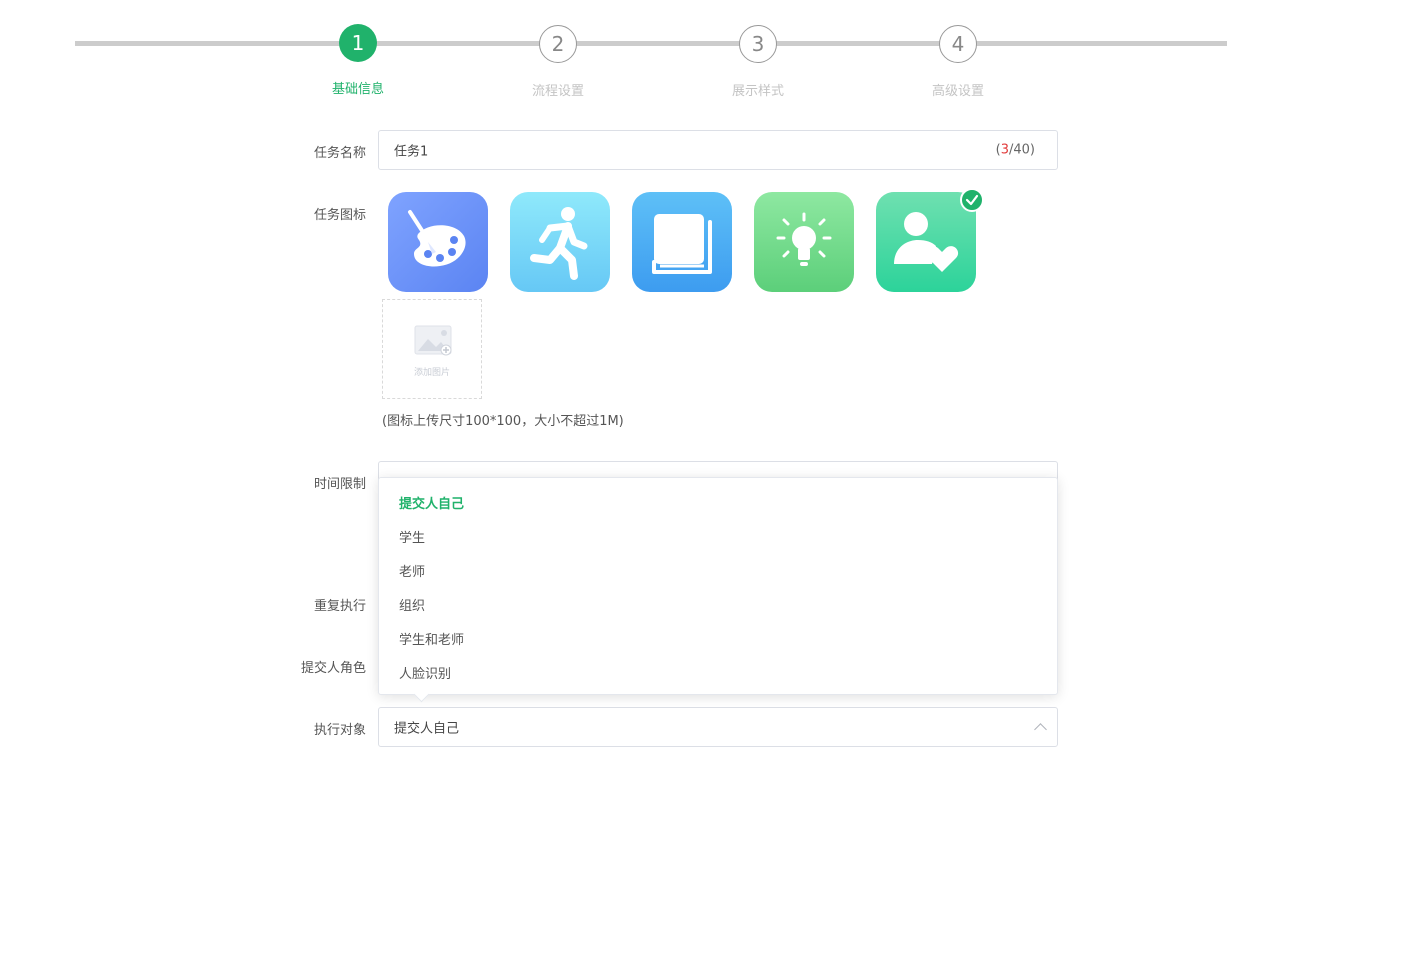  I want to click on dropdown-option: 老师, so click(412, 570).